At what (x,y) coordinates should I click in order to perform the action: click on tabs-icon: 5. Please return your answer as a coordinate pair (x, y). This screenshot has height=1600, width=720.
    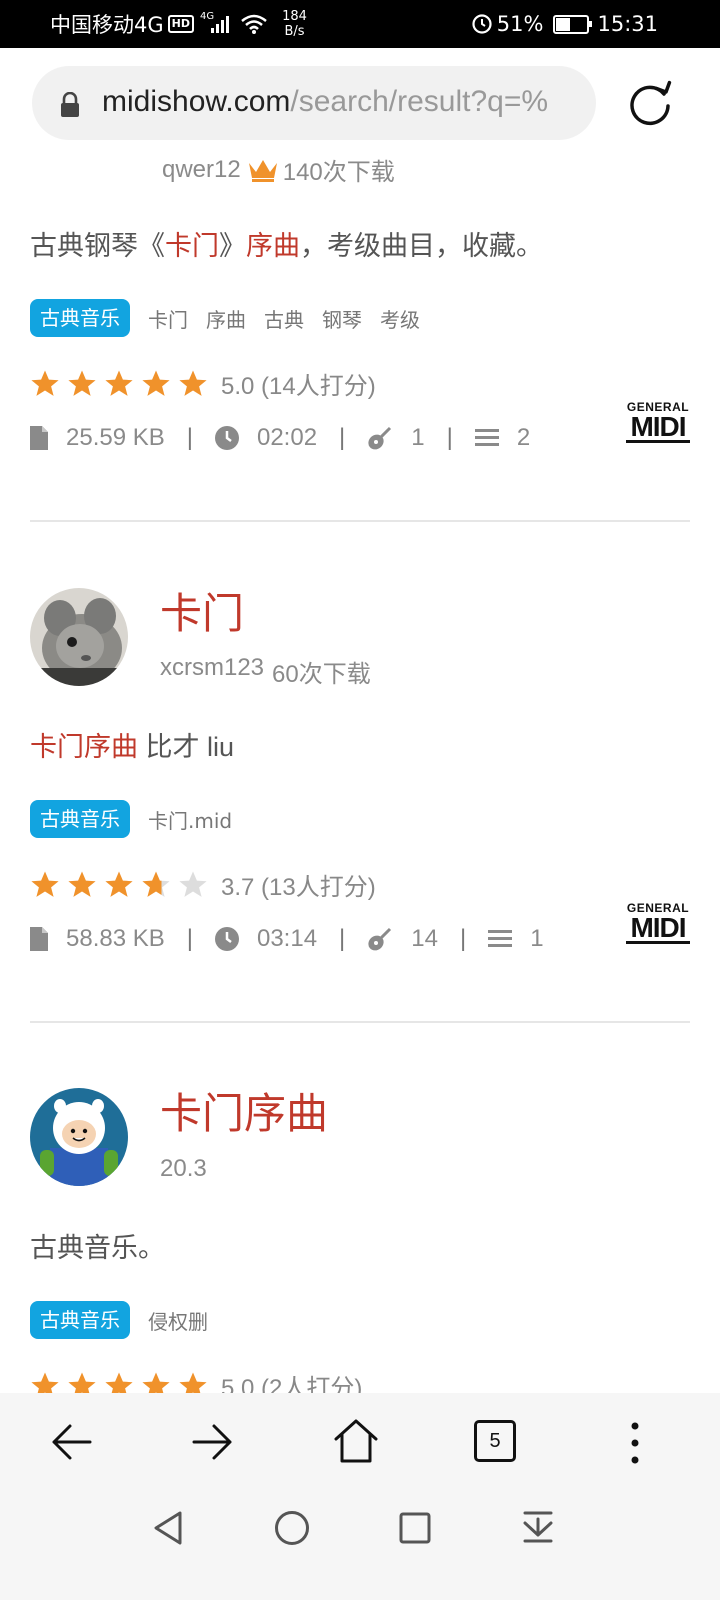
    Looking at the image, I should click on (495, 1441).